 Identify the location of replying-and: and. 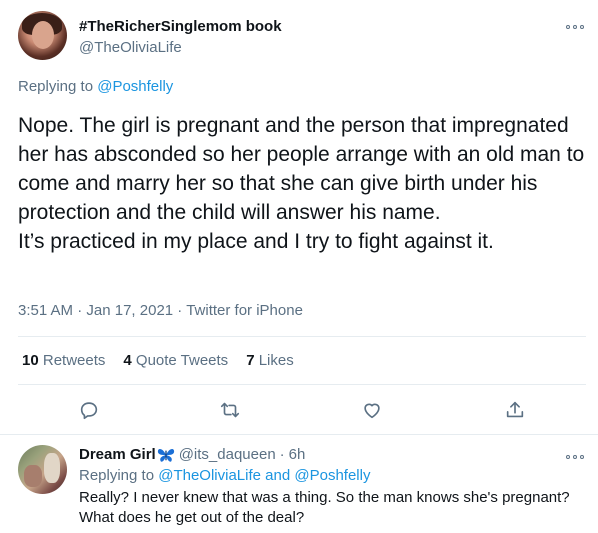
(278, 475).